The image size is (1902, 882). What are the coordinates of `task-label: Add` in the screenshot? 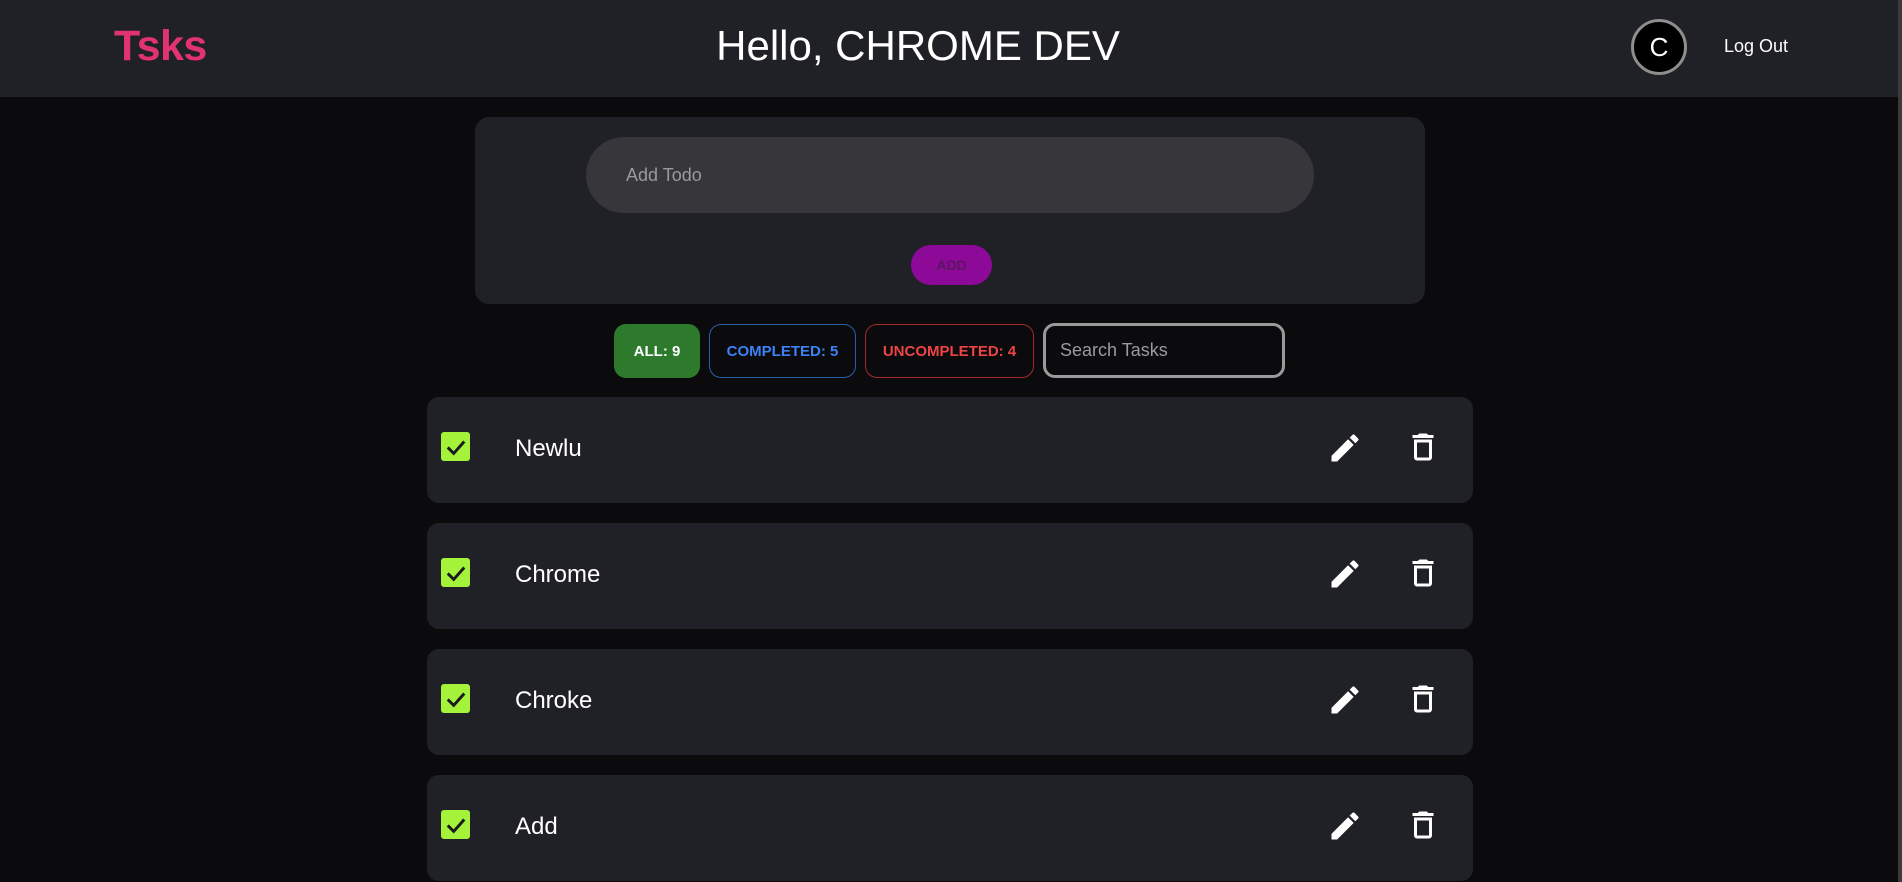 It's located at (536, 826).